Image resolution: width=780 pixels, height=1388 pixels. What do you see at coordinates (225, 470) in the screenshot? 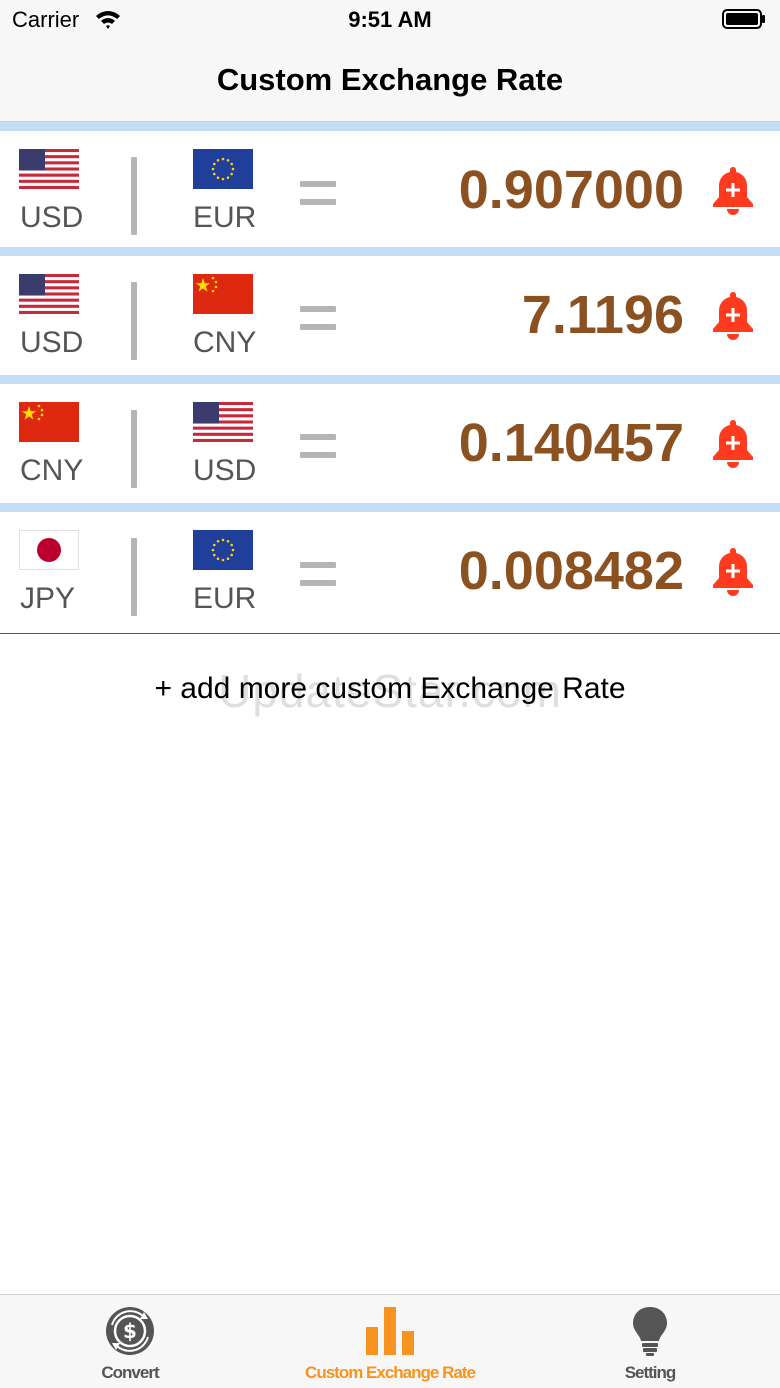
I see `to-currency-code: USD` at bounding box center [225, 470].